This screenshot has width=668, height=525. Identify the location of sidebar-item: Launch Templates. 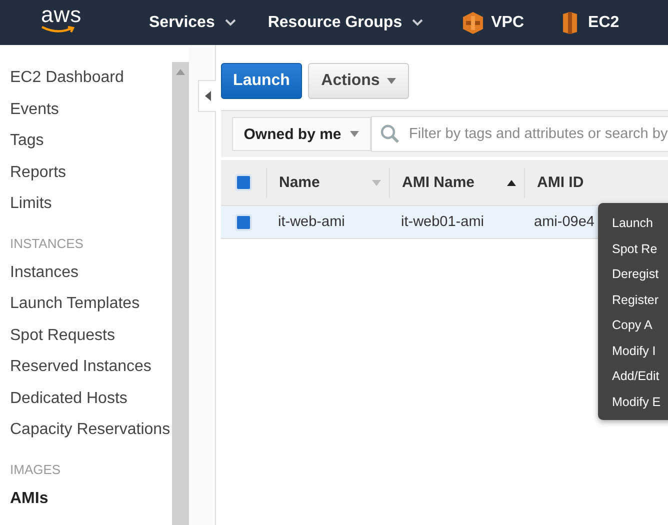
(91, 304).